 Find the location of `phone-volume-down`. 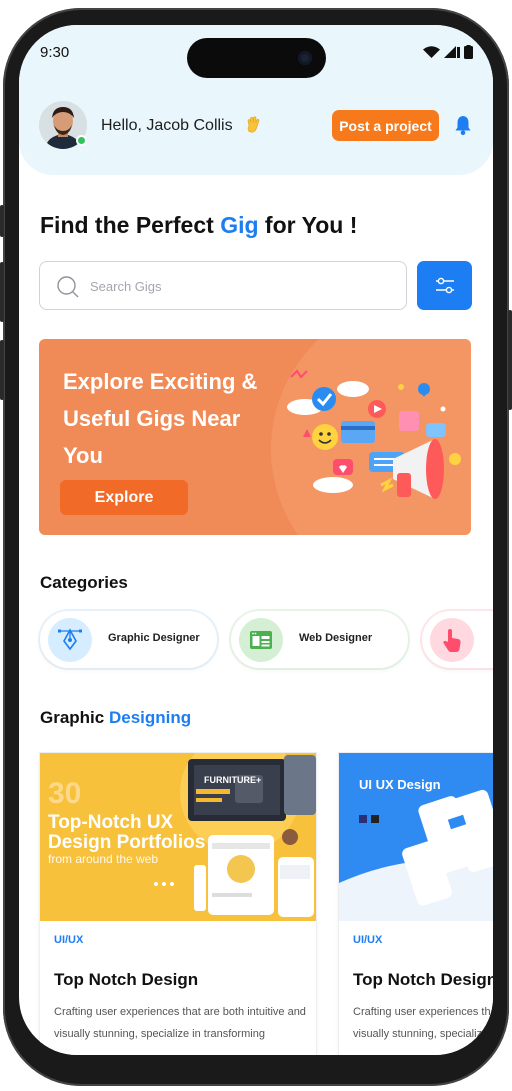

phone-volume-down is located at coordinates (2, 370).